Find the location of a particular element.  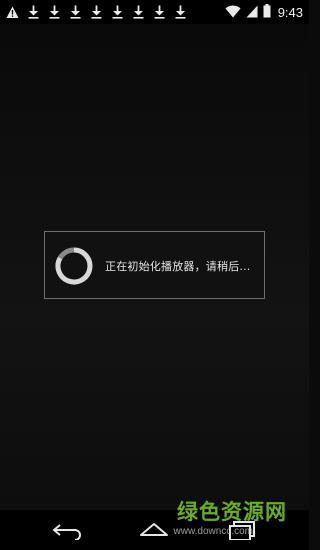

notification-icons is located at coordinates (96, 12).